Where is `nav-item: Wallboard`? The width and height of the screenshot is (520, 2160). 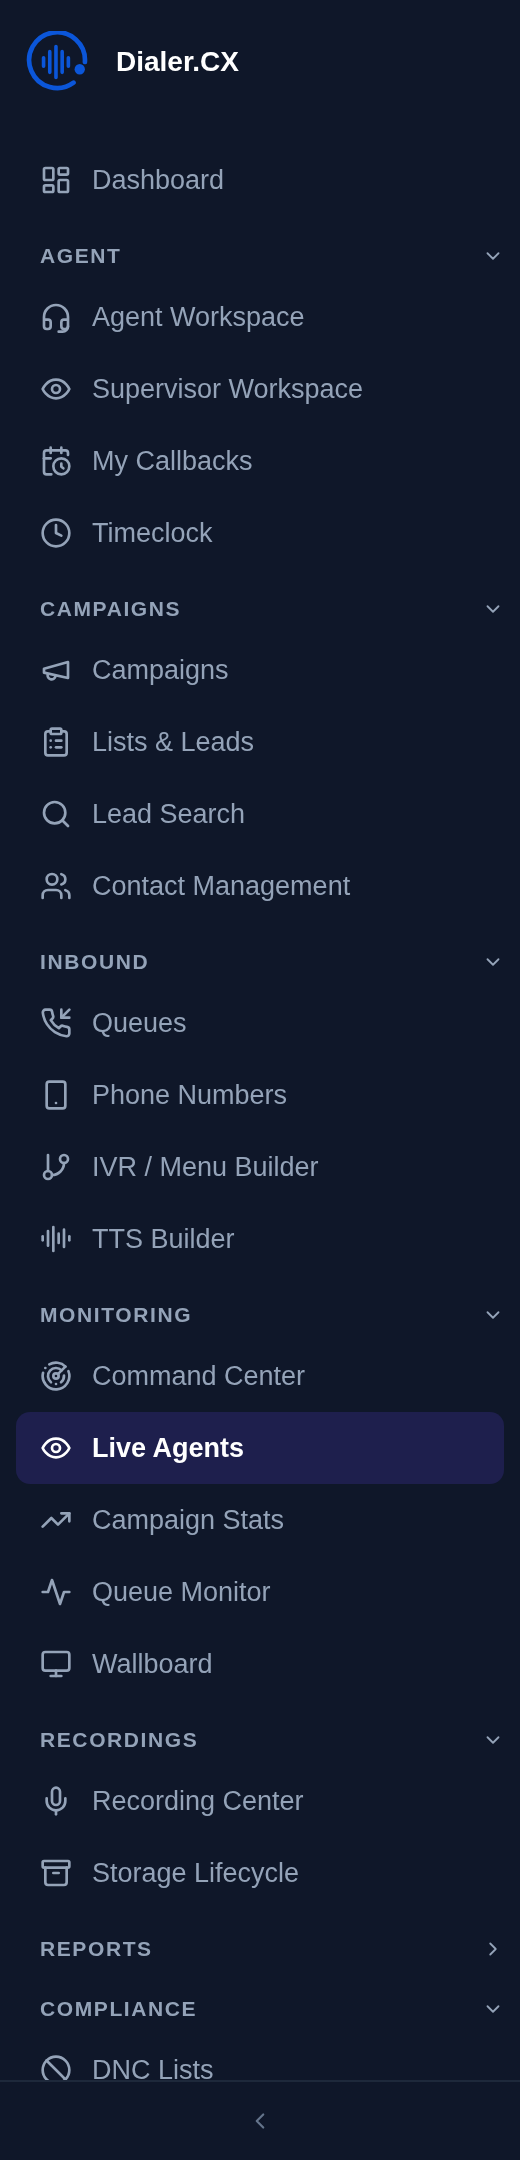 nav-item: Wallboard is located at coordinates (260, 1664).